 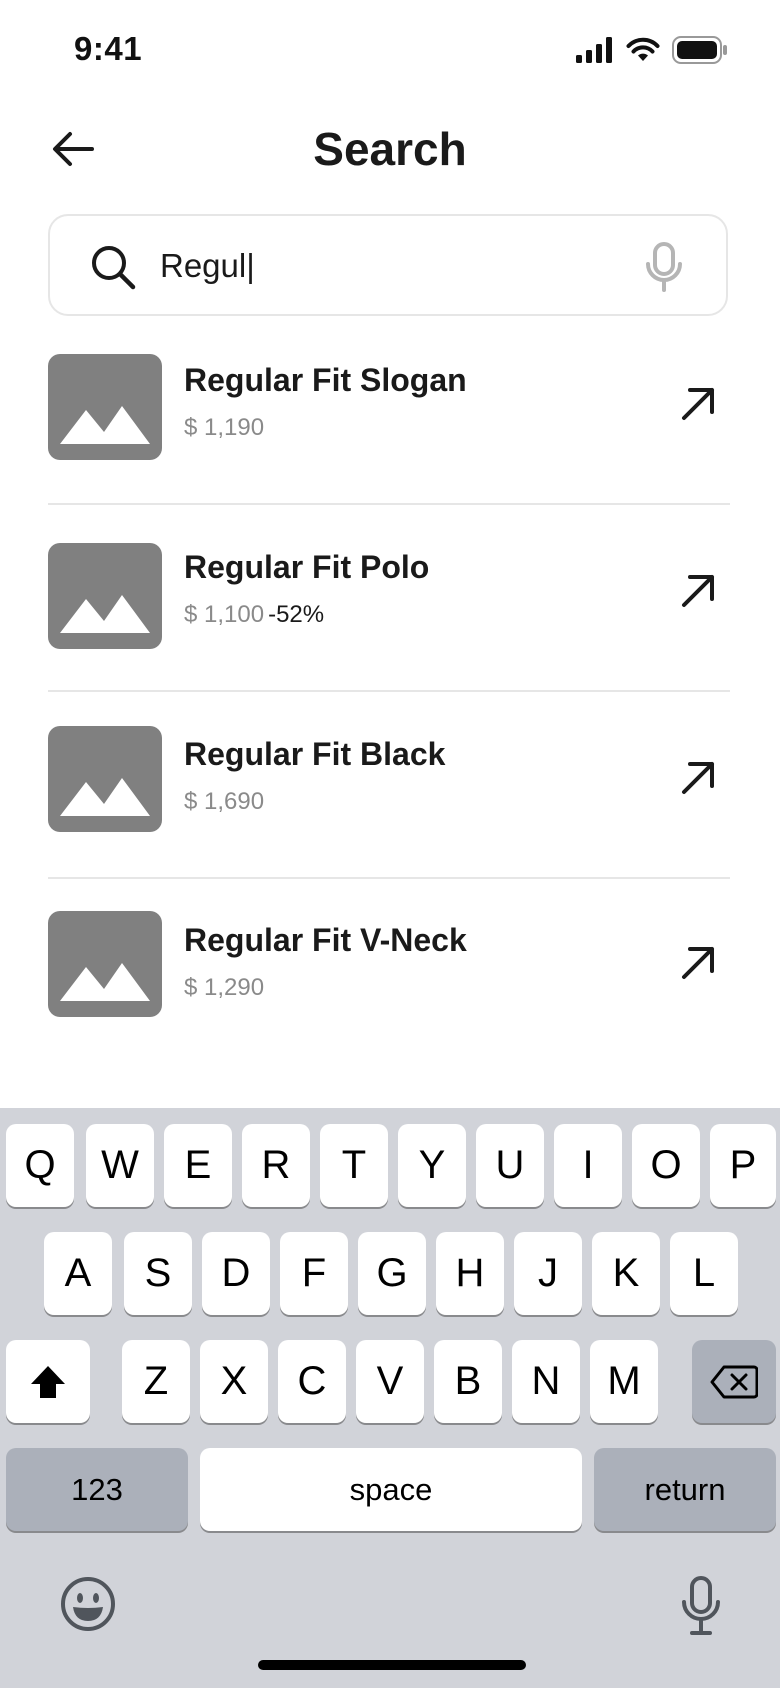 I want to click on signal-icon, so click(x=594, y=50).